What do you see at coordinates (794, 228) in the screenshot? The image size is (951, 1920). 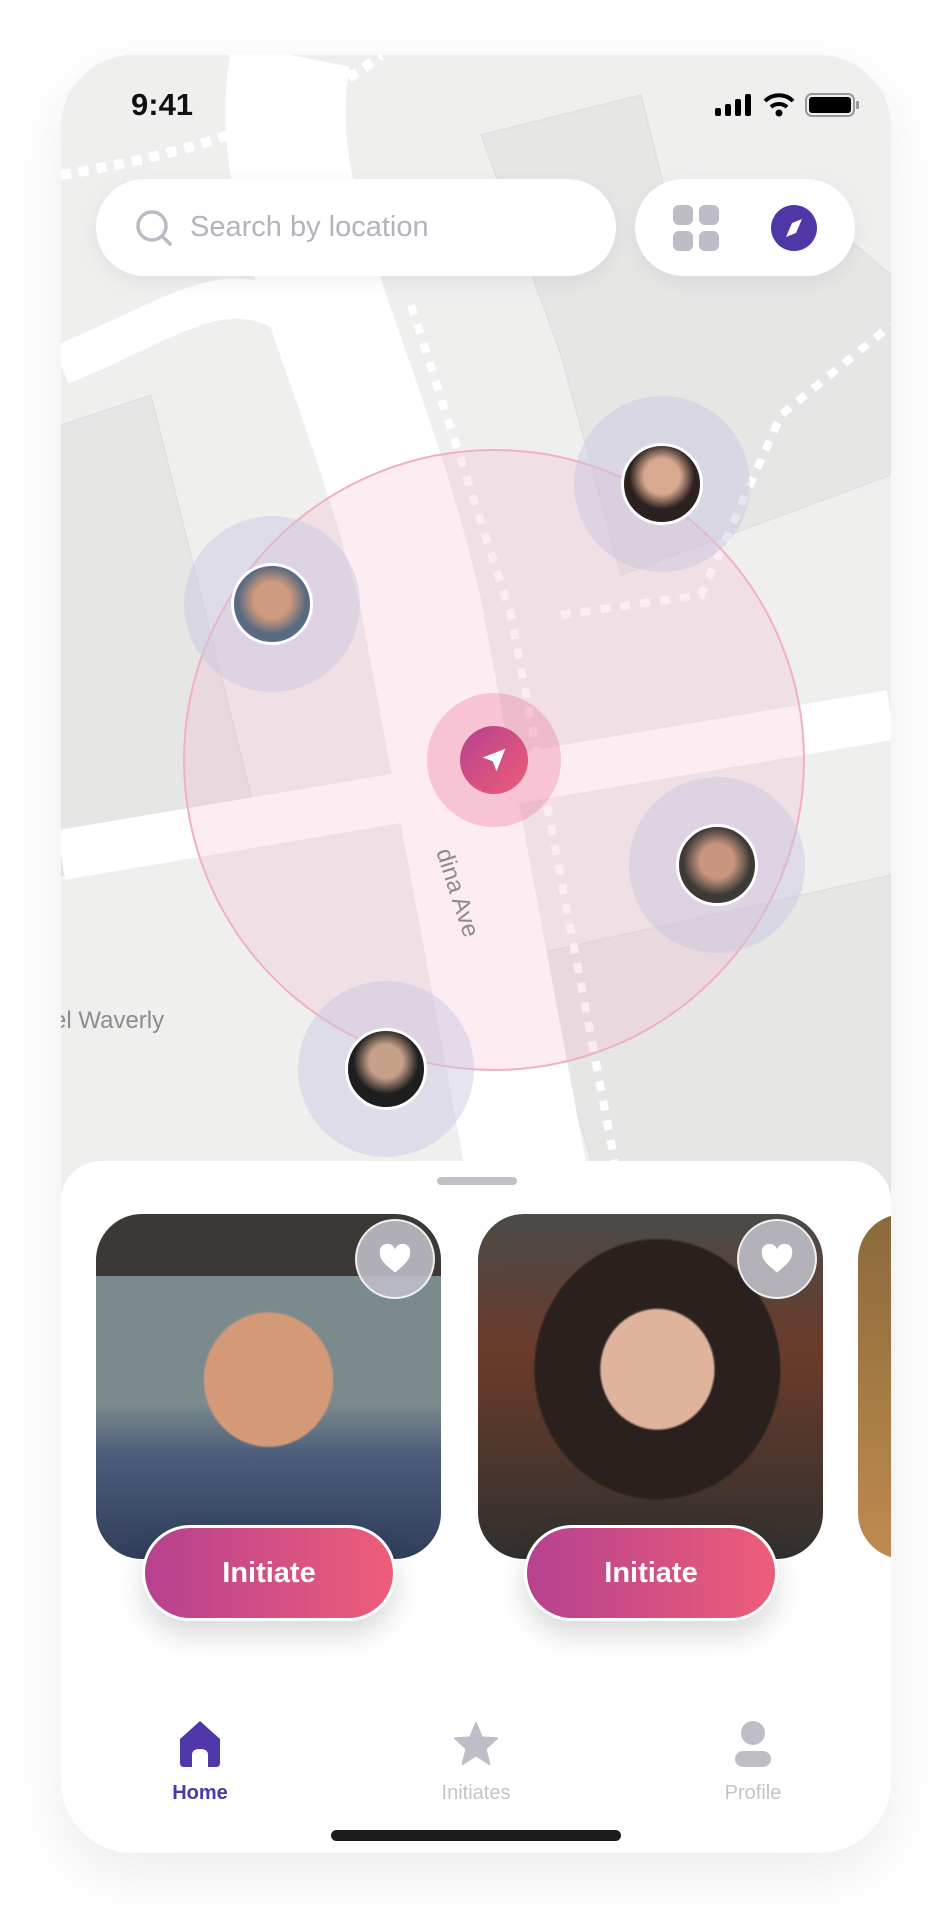 I see `compass-icon` at bounding box center [794, 228].